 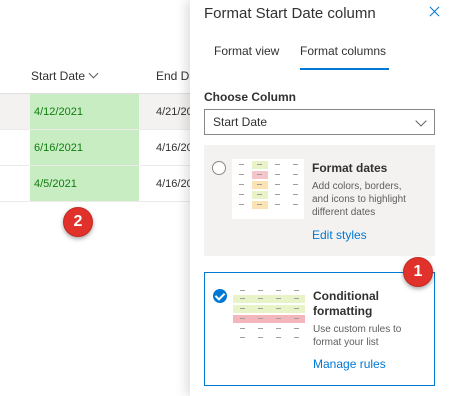 I want to click on table-row: 4/5/2021 4/16/20, so click(x=98, y=184).